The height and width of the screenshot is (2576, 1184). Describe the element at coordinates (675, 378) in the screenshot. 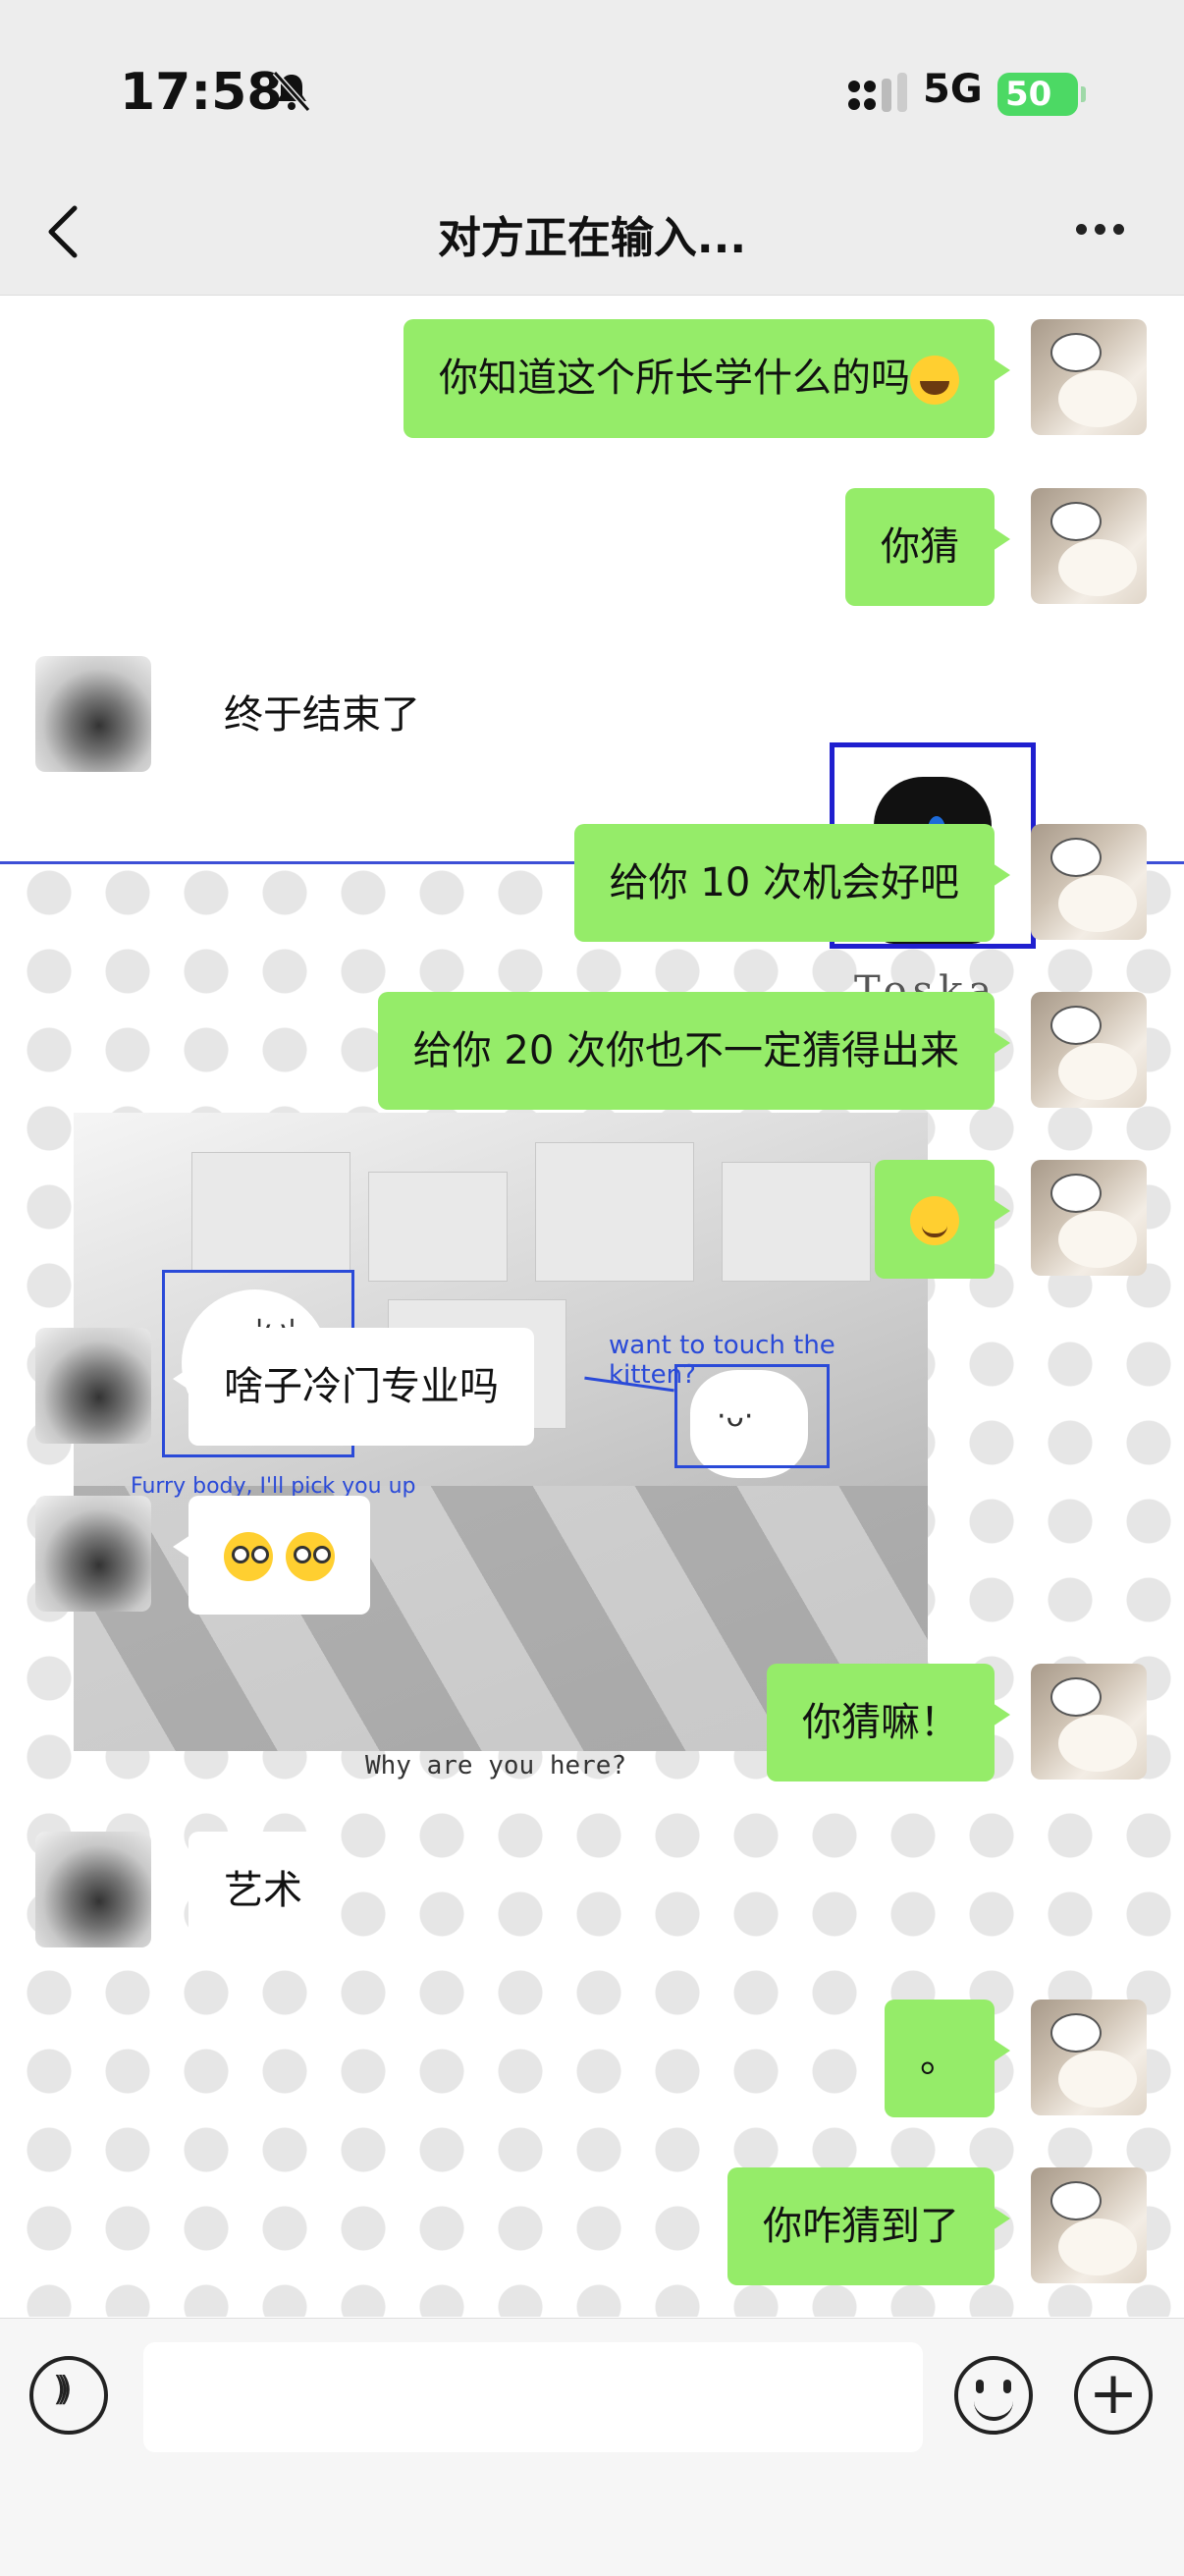

I see `message-text: 你知道这个所长学什么的吗` at that location.